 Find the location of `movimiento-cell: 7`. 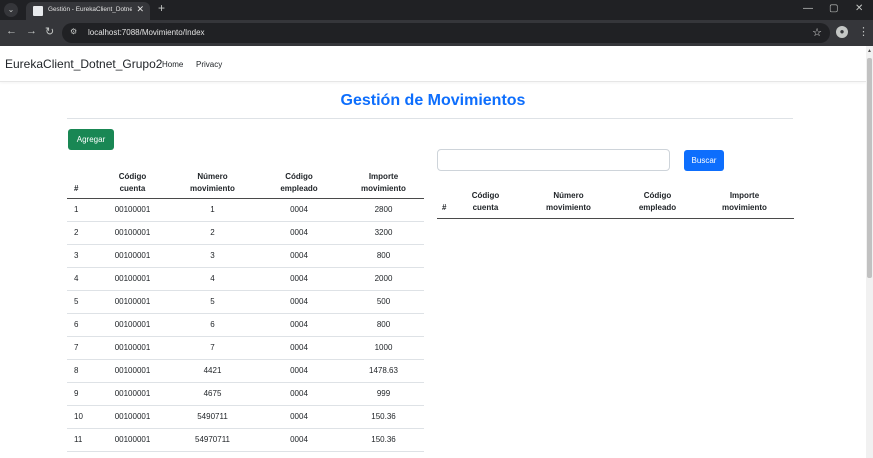

movimiento-cell: 7 is located at coordinates (212, 348).